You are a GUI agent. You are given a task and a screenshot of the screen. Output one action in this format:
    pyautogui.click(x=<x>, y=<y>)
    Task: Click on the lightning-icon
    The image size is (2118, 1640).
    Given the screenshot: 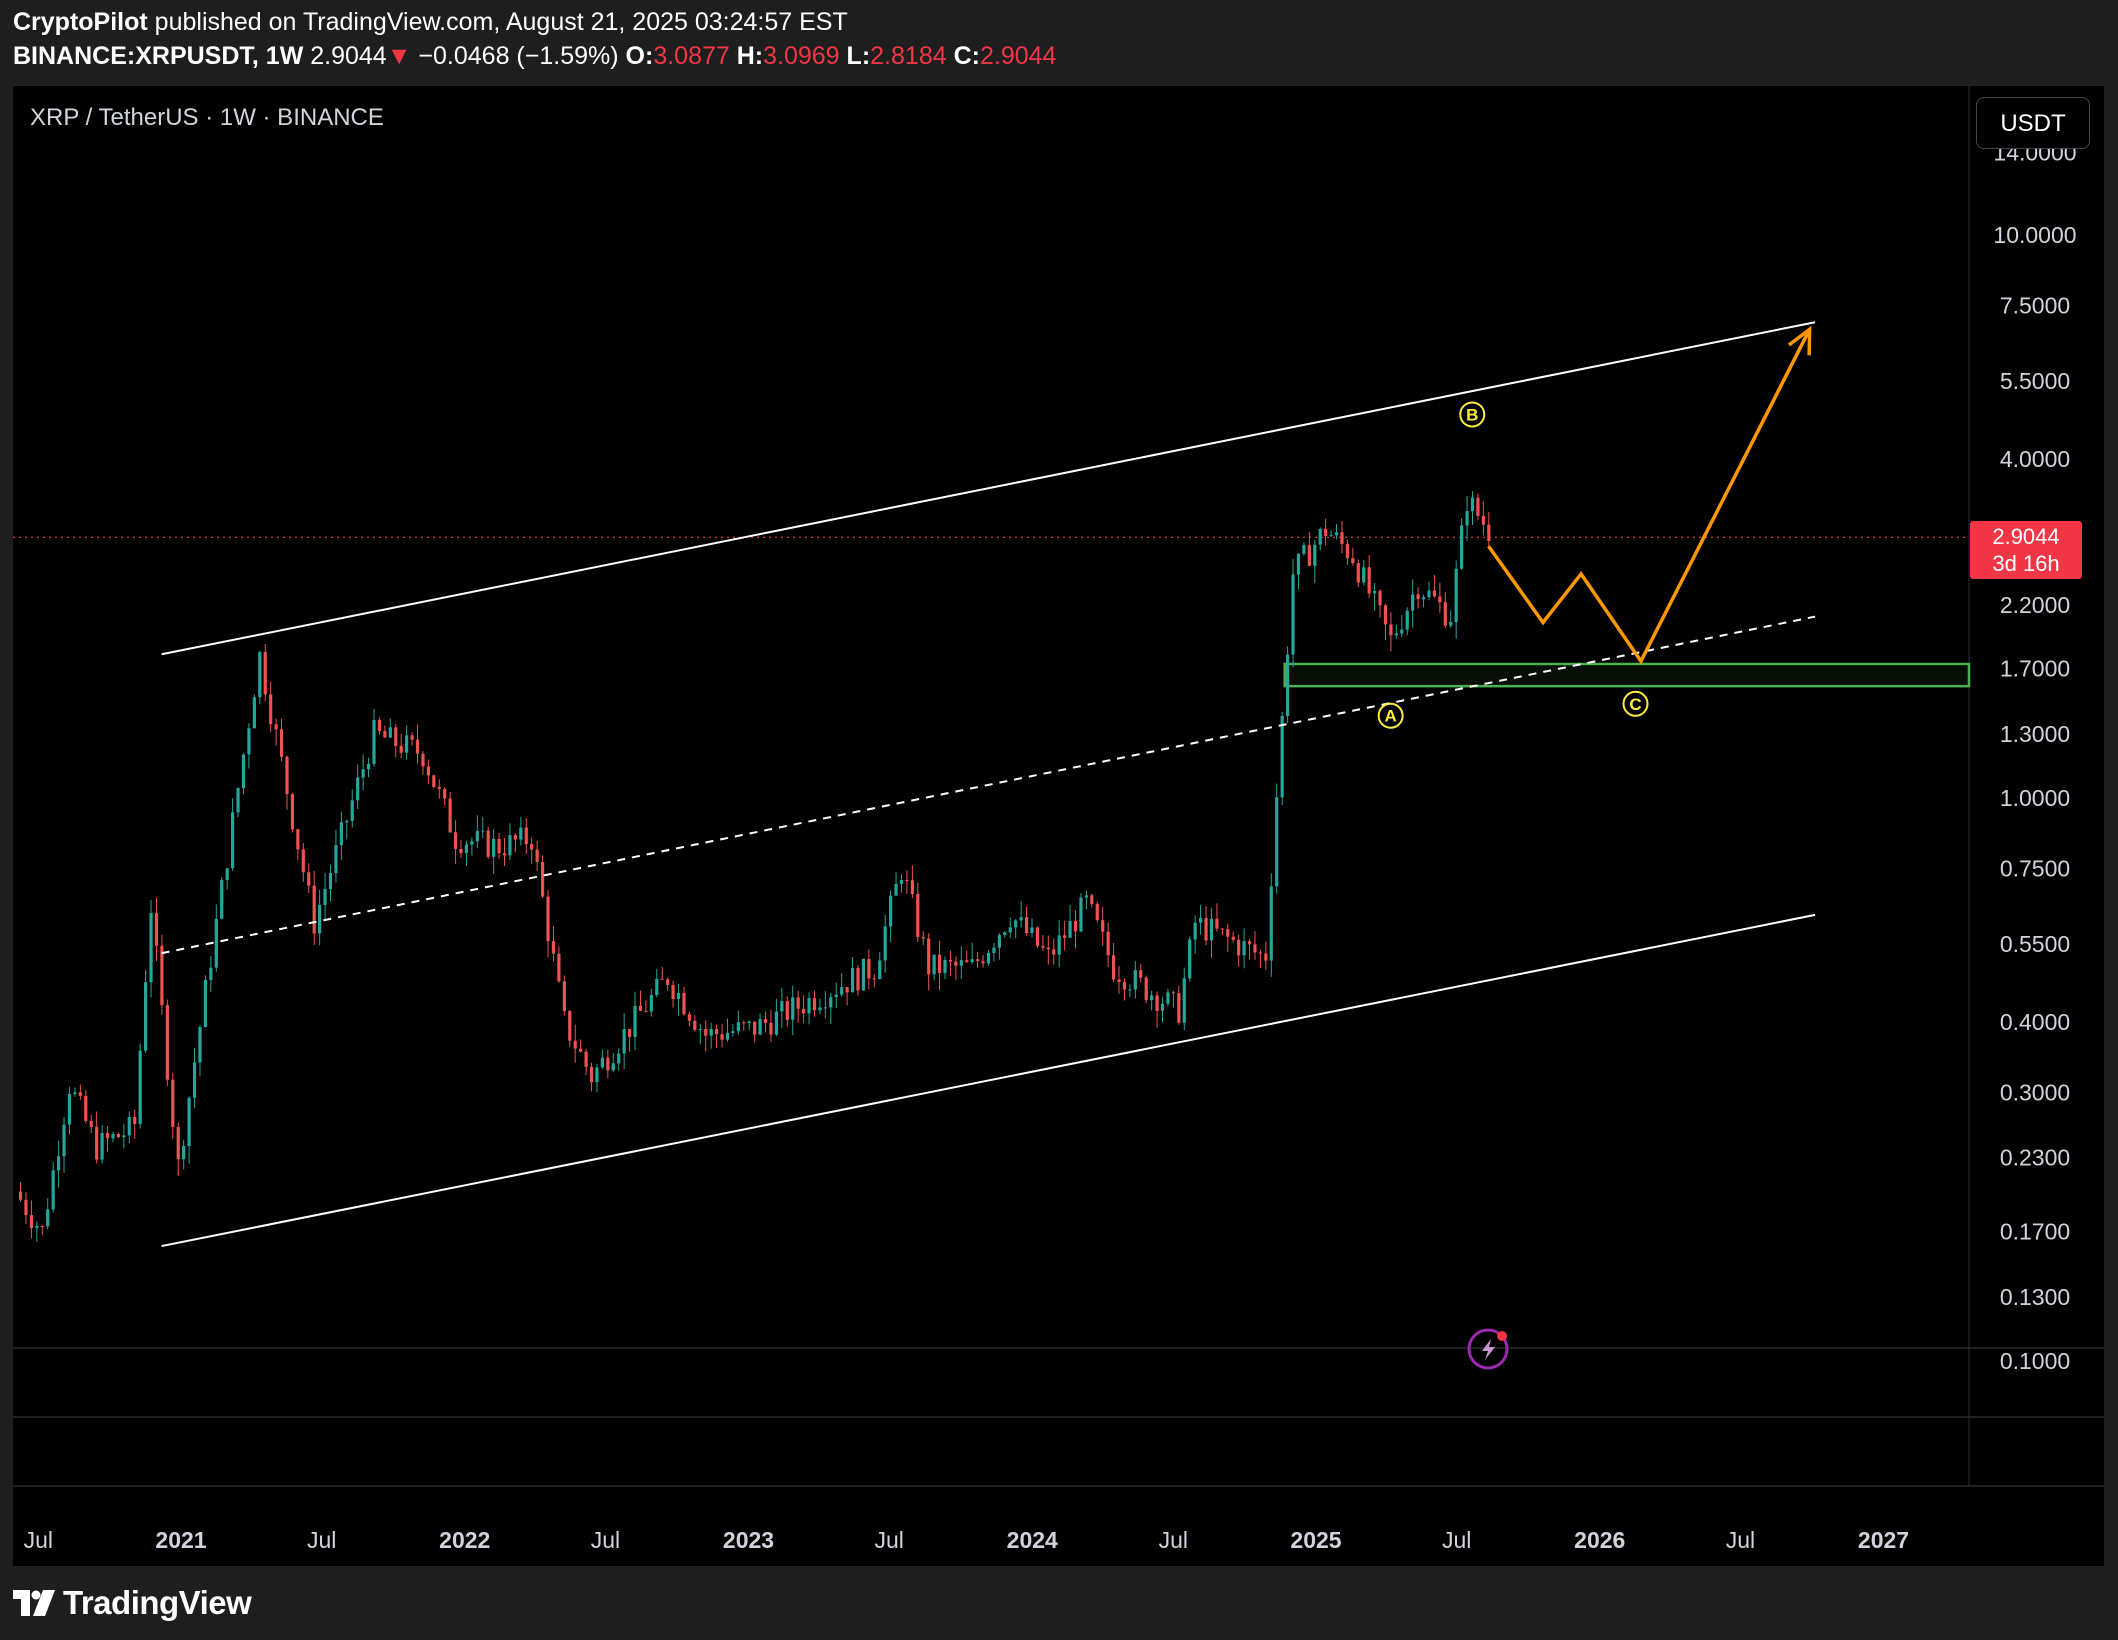 What is the action you would take?
    pyautogui.click(x=1488, y=1349)
    